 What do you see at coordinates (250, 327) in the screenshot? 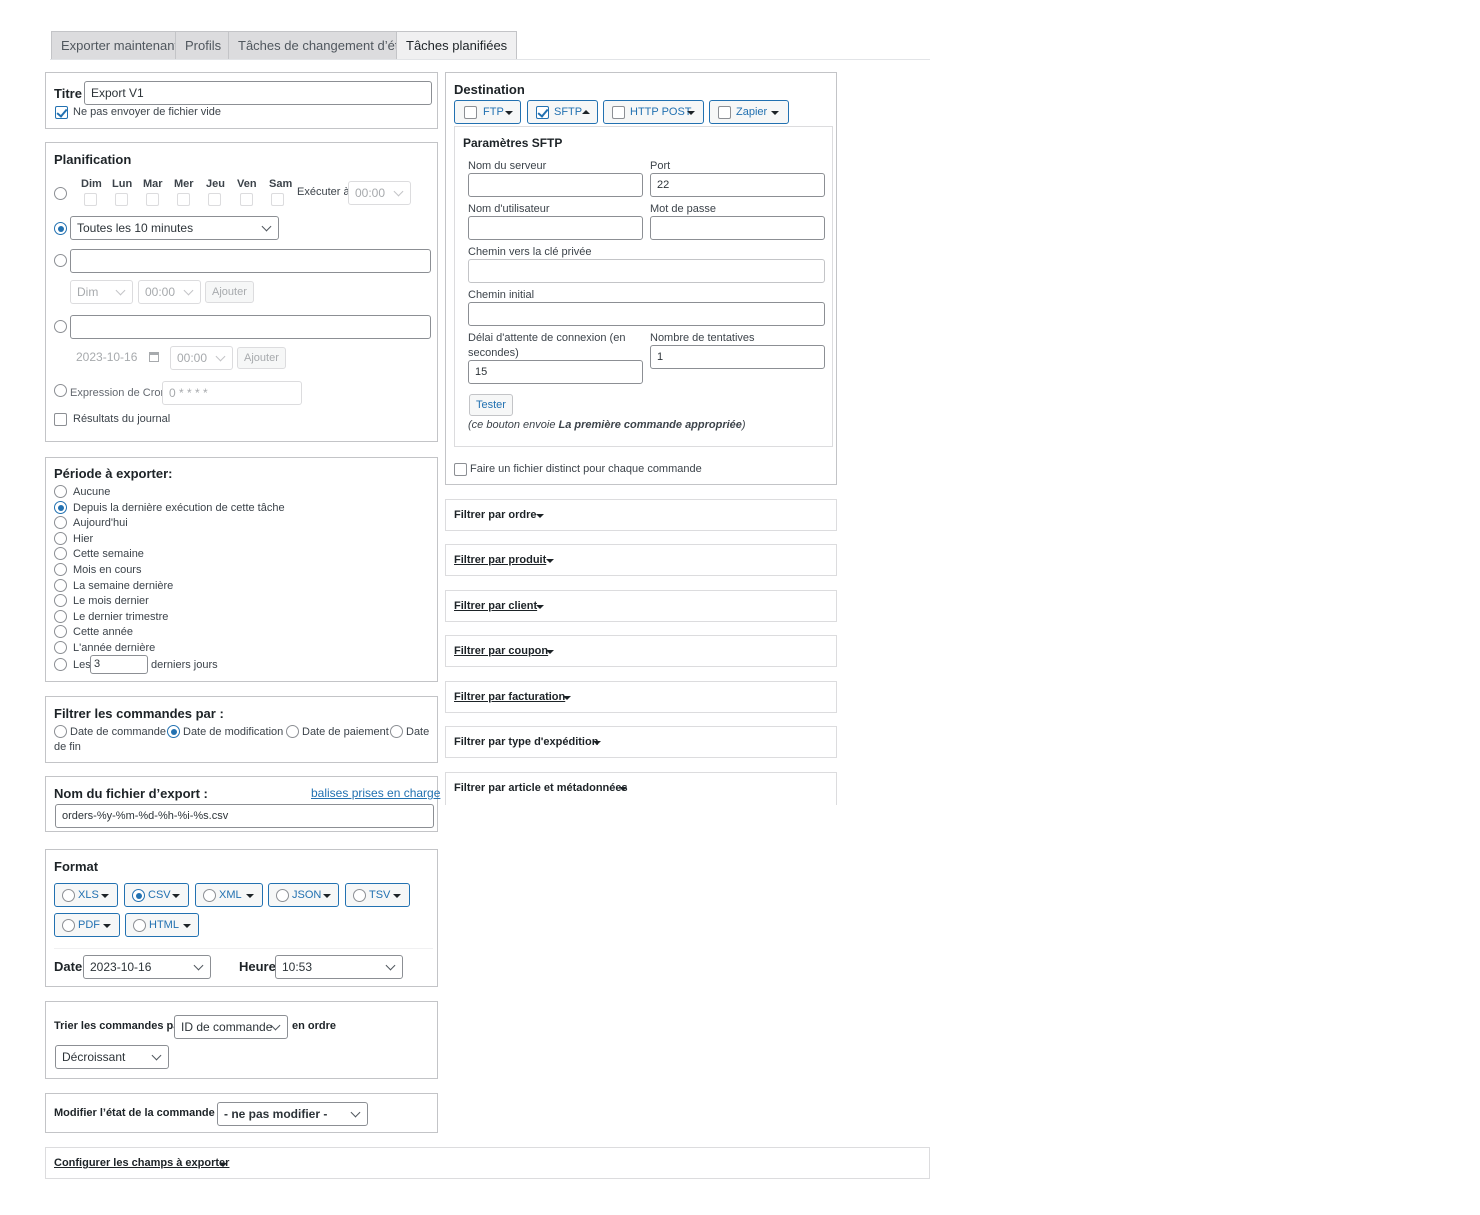
I see `specific-dates-input` at bounding box center [250, 327].